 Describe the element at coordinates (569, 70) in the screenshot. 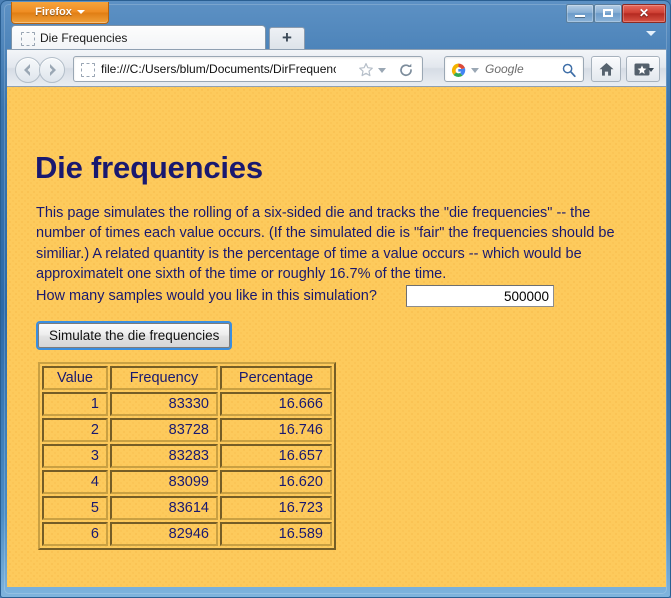

I see `search-icon` at that location.